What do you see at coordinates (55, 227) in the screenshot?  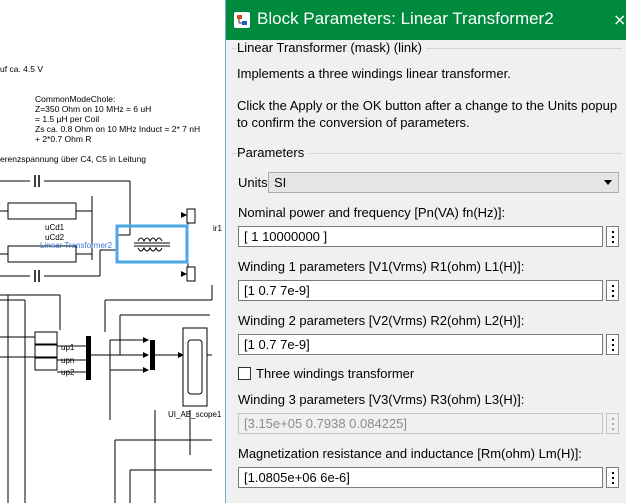 I see `ucd1-label: uCd1` at bounding box center [55, 227].